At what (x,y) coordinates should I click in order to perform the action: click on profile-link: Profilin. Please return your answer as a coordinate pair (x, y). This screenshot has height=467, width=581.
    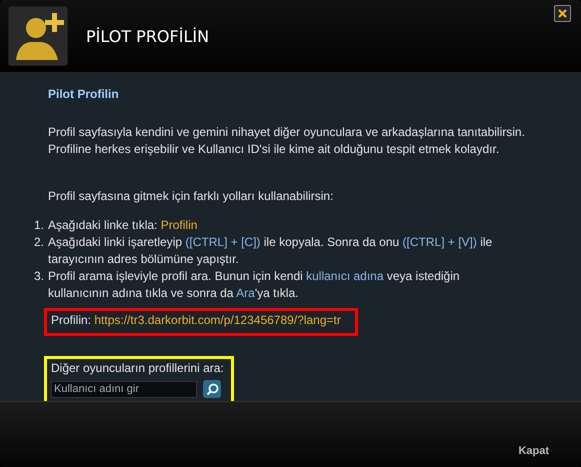
    Looking at the image, I should click on (179, 225).